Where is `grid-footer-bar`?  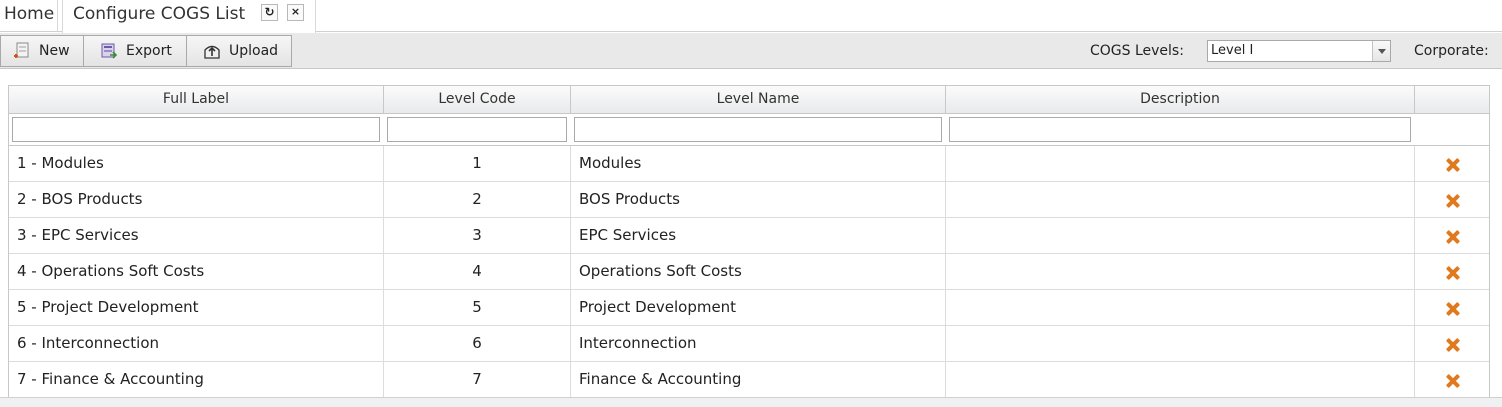
grid-footer-bar is located at coordinates (751, 402).